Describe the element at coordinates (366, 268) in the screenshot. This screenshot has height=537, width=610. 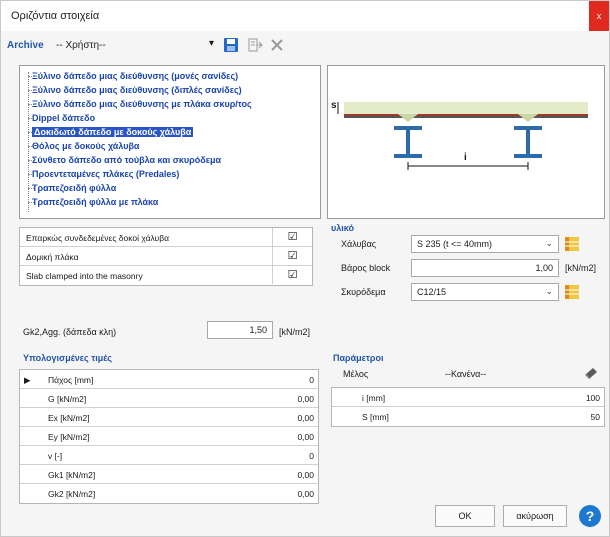
I see `block-weight-label: Βάρος block` at that location.